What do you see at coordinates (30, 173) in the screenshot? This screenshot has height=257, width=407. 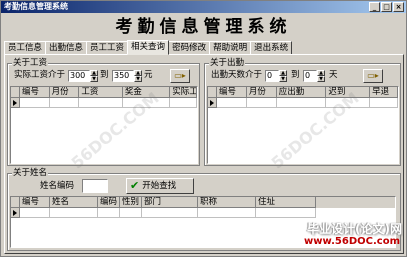 I see `name-group-title: 关于姓名` at bounding box center [30, 173].